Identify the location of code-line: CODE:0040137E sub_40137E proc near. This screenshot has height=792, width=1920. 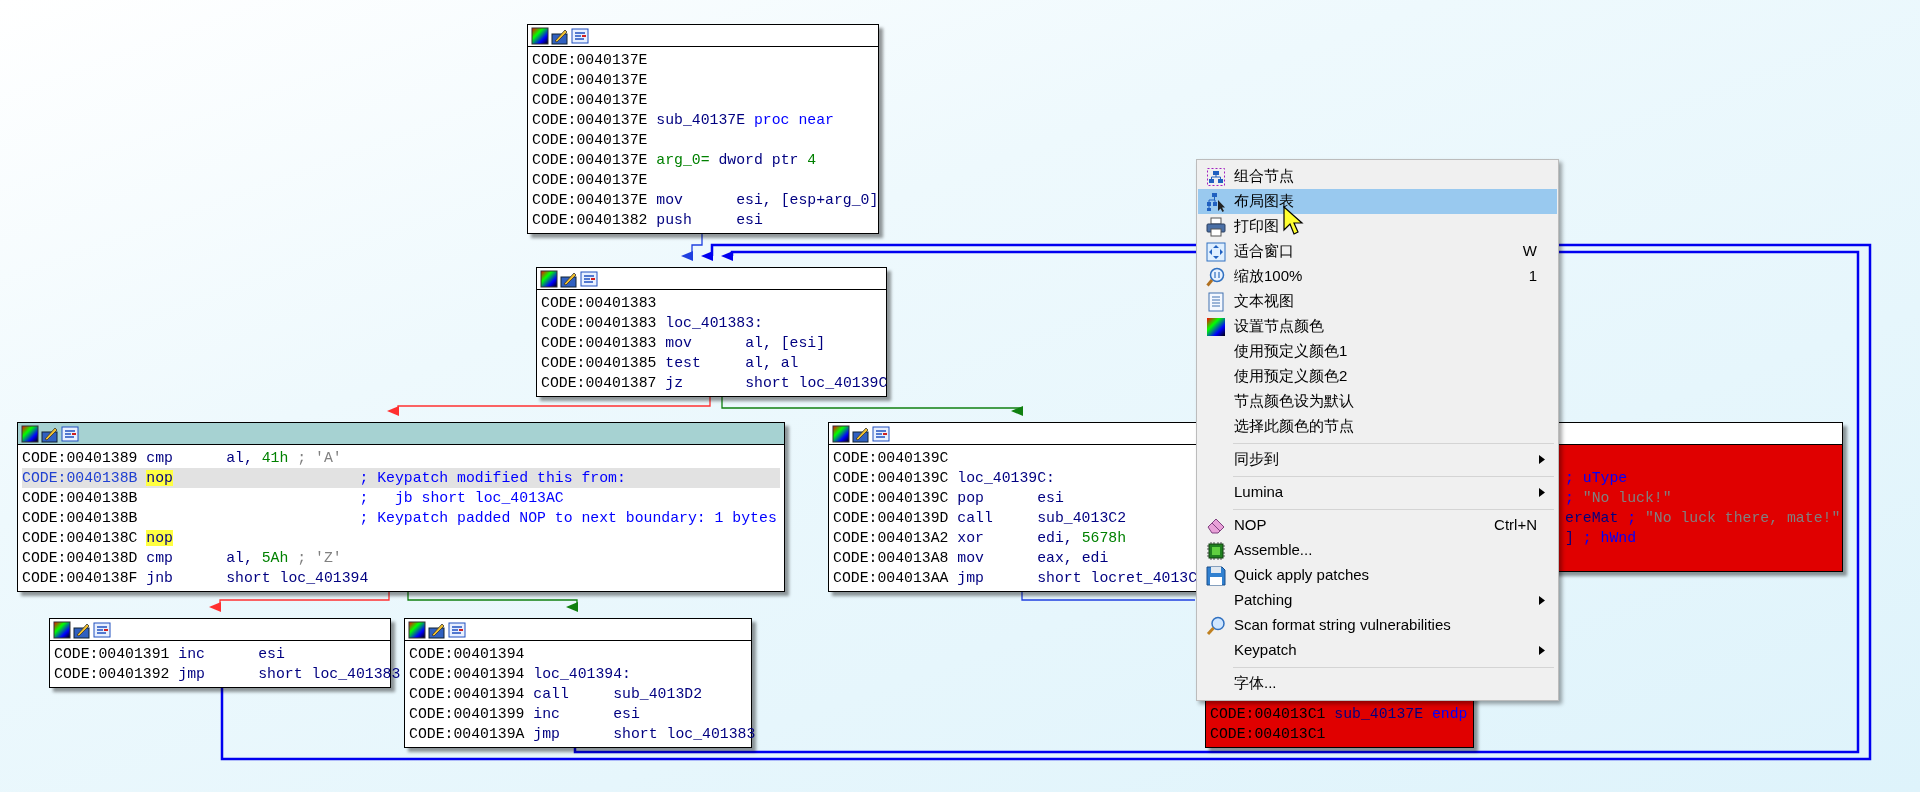
(683, 120).